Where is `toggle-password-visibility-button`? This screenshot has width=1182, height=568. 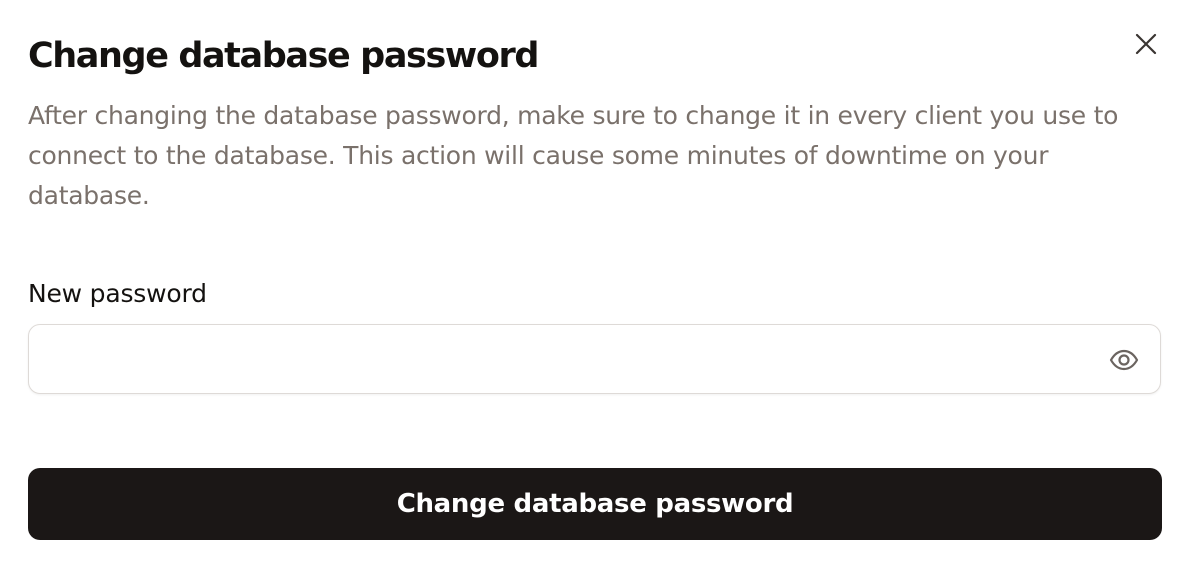 toggle-password-visibility-button is located at coordinates (1124, 360).